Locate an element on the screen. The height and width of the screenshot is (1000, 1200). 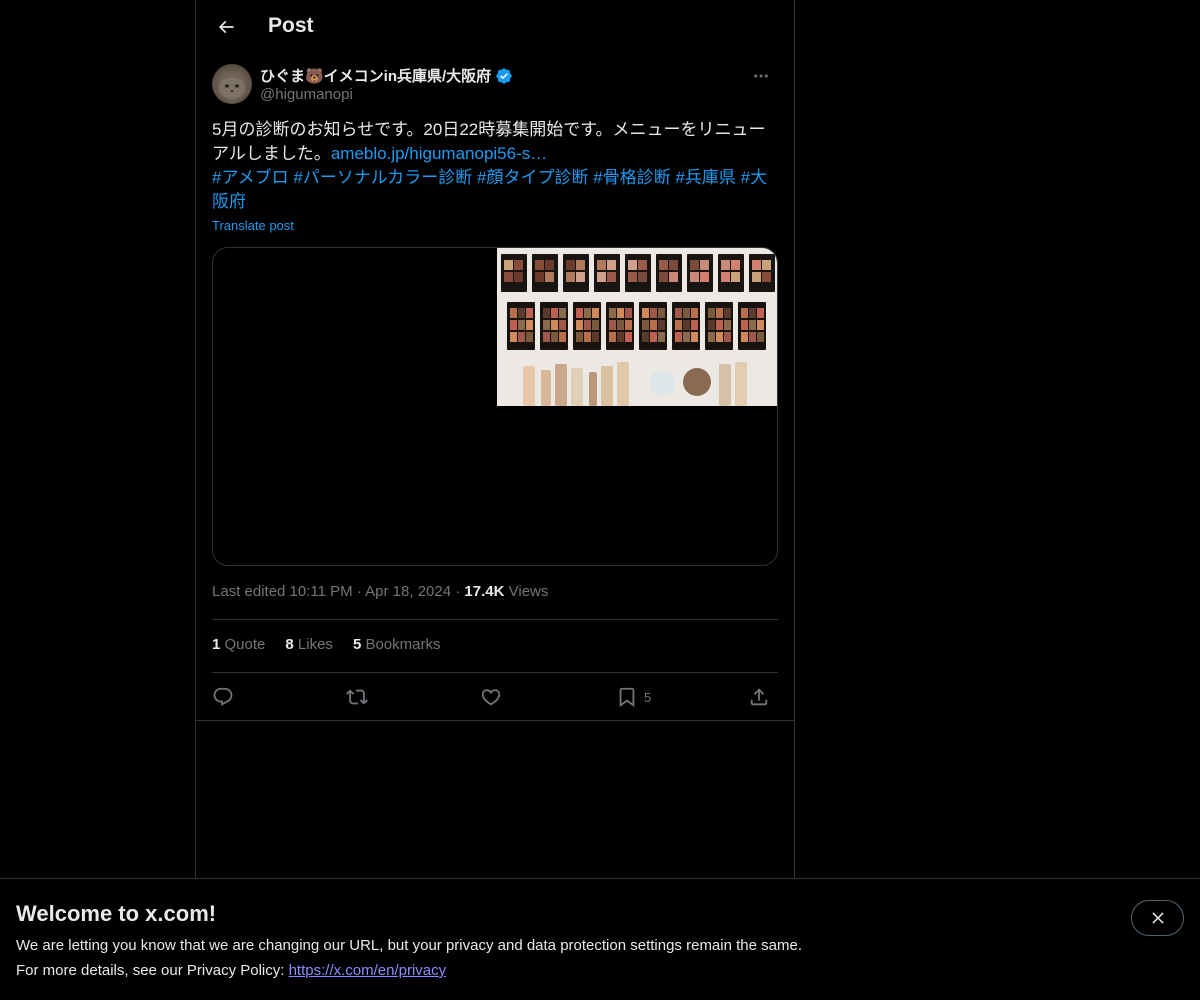
arrow-left-icon is located at coordinates (226, 27).